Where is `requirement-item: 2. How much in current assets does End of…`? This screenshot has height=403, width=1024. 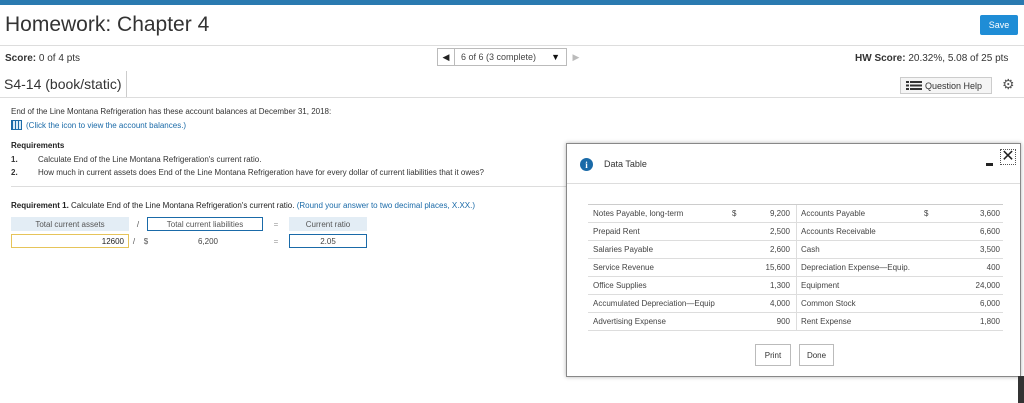
requirement-item: 2. How much in current assets does End of… is located at coordinates (247, 172).